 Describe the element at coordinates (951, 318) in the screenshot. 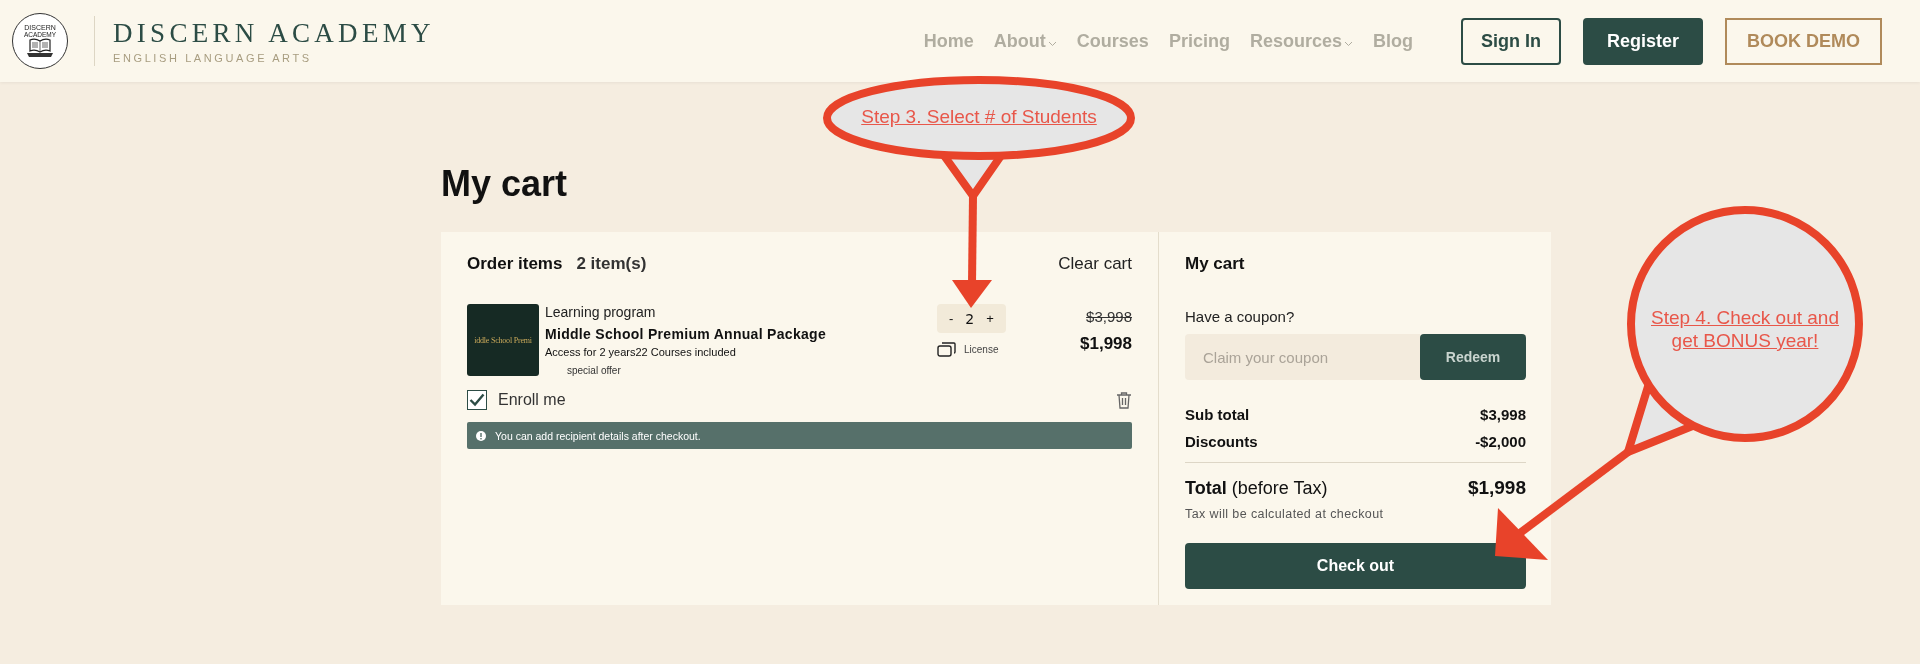

I see `decrease-button: -` at that location.